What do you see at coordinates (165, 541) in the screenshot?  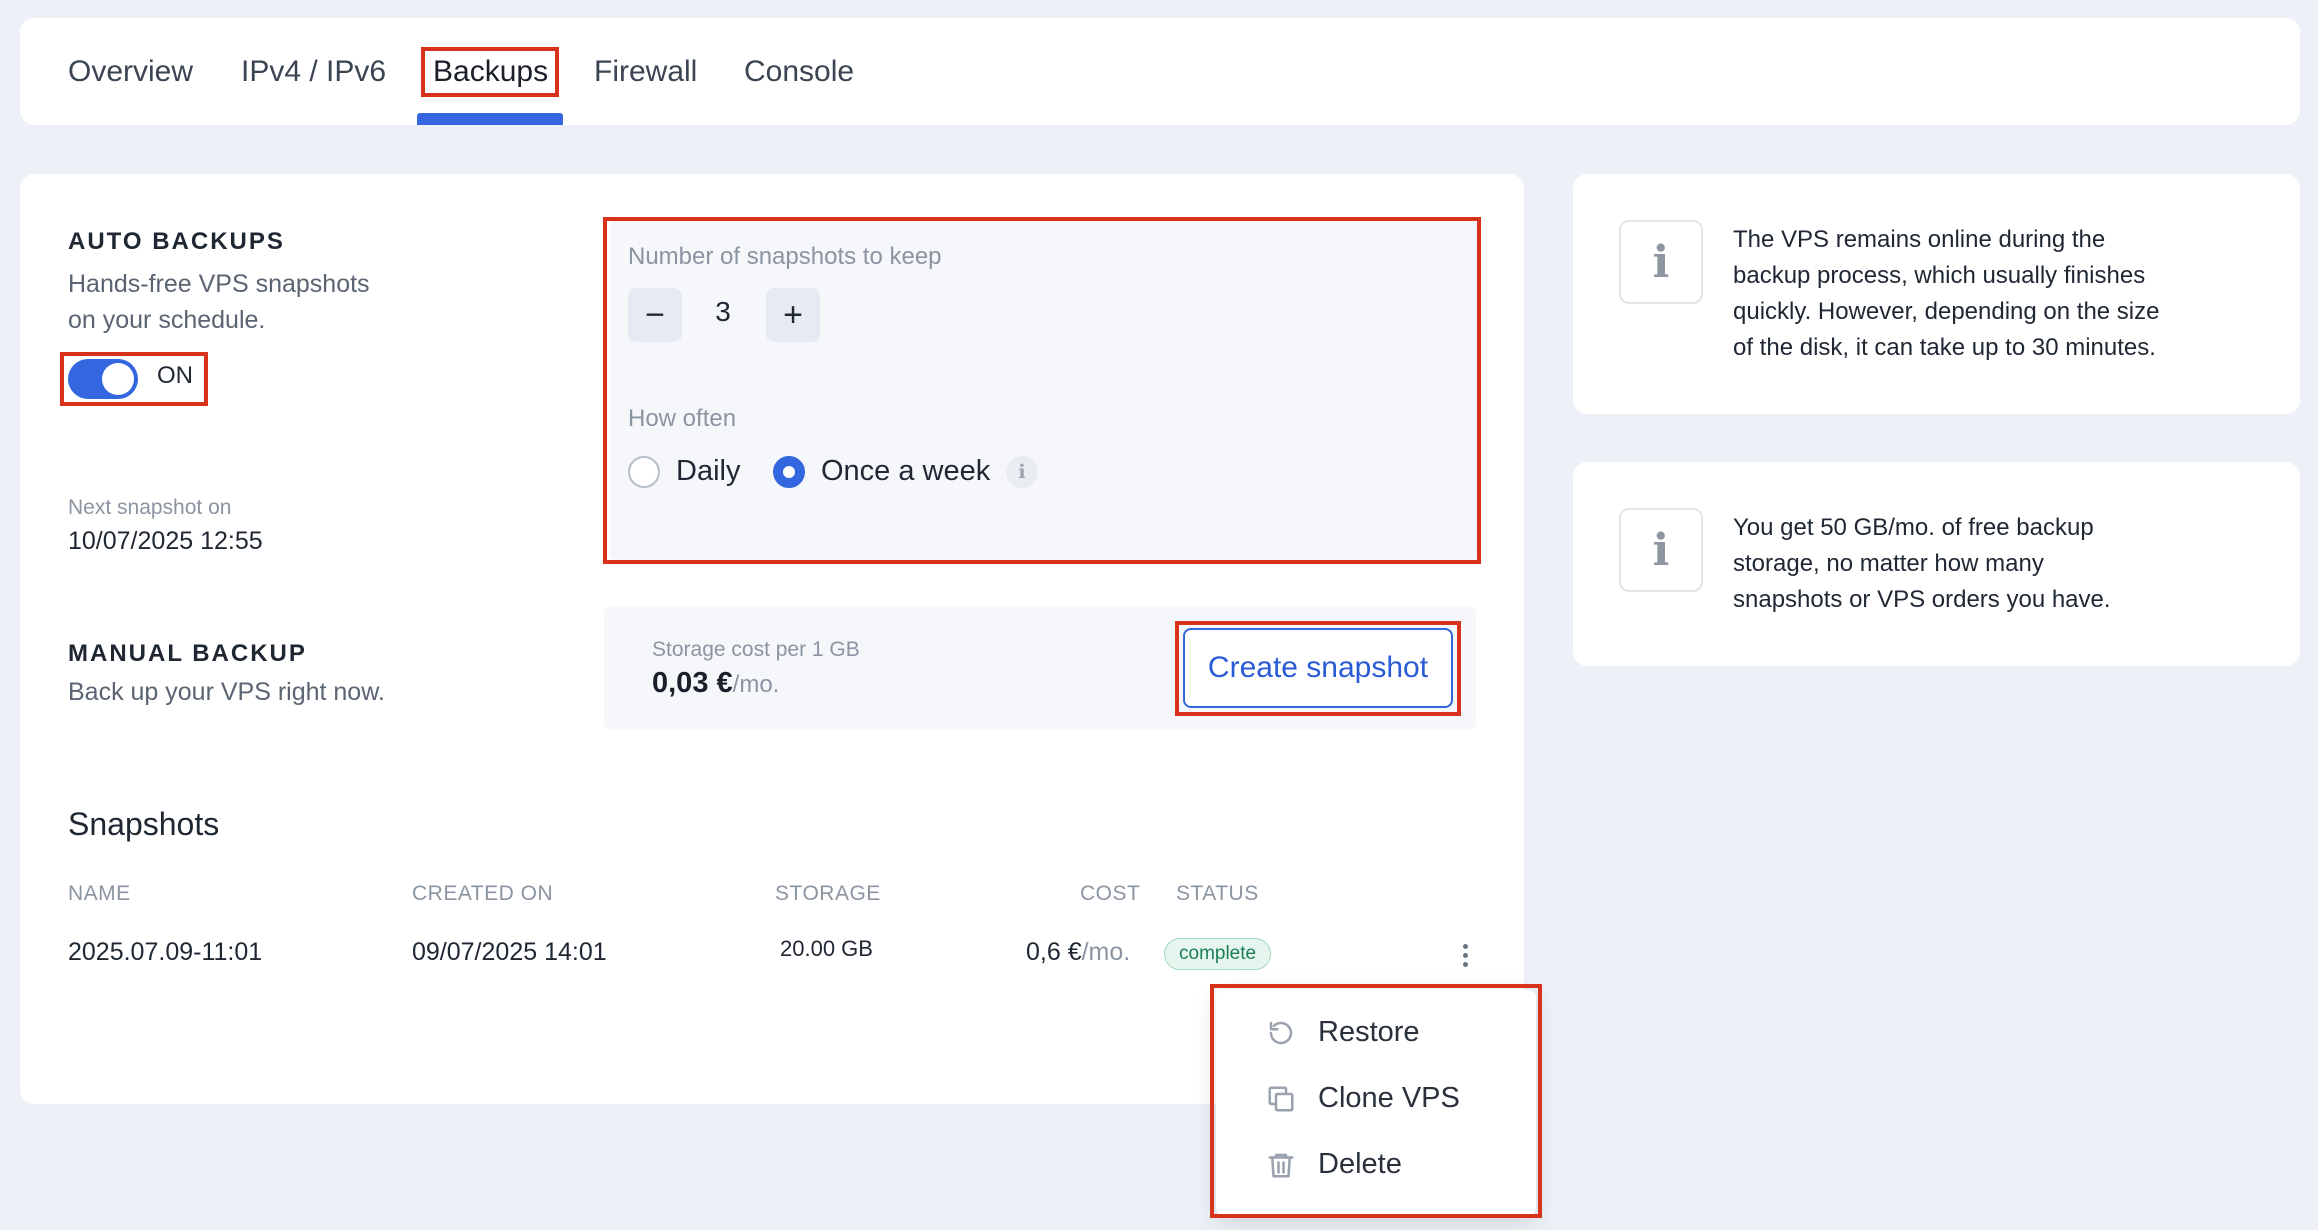 I see `next-snapshot-value: 10/07/2025 12:55` at bounding box center [165, 541].